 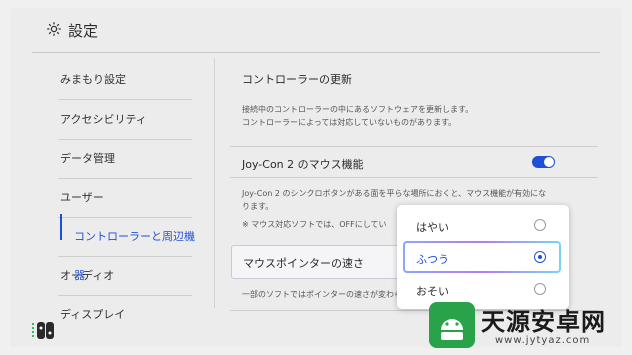 What do you see at coordinates (322, 294) in the screenshot?
I see `pointer-speed-description: 一部のソフトではポインターの速さが変わら` at bounding box center [322, 294].